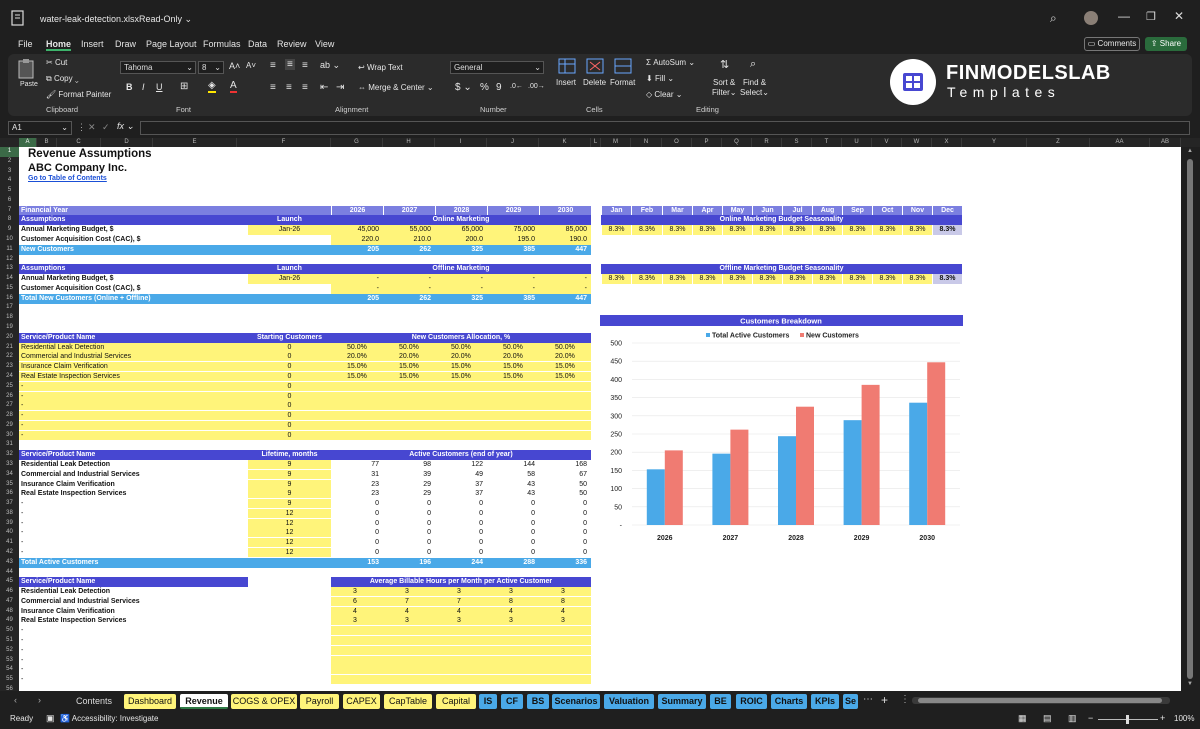  Describe the element at coordinates (195, 142) in the screenshot. I see `column-header-e: E` at that location.